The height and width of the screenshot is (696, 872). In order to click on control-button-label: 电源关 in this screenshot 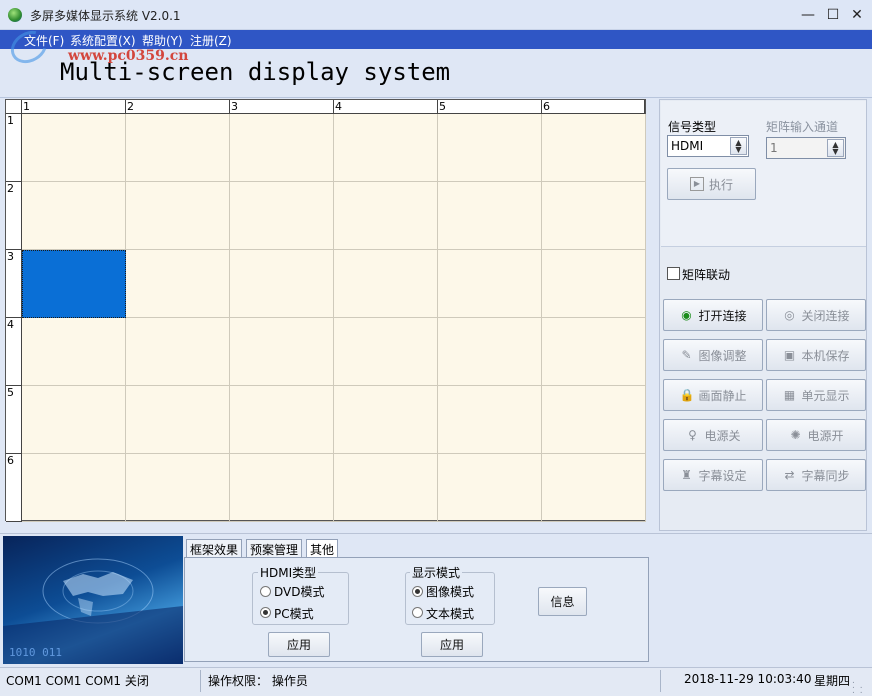, I will do `click(722, 435)`.